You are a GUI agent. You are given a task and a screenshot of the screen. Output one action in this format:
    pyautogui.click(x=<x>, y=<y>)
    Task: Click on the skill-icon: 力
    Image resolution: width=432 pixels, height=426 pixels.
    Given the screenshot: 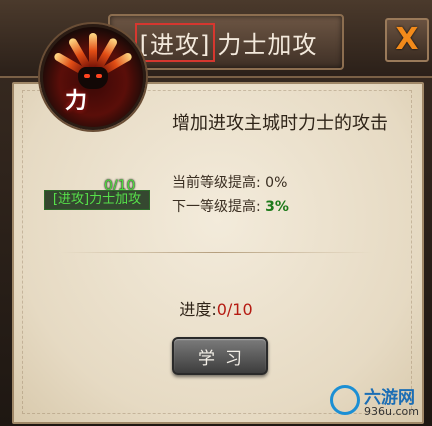 What is the action you would take?
    pyautogui.click(x=93, y=77)
    